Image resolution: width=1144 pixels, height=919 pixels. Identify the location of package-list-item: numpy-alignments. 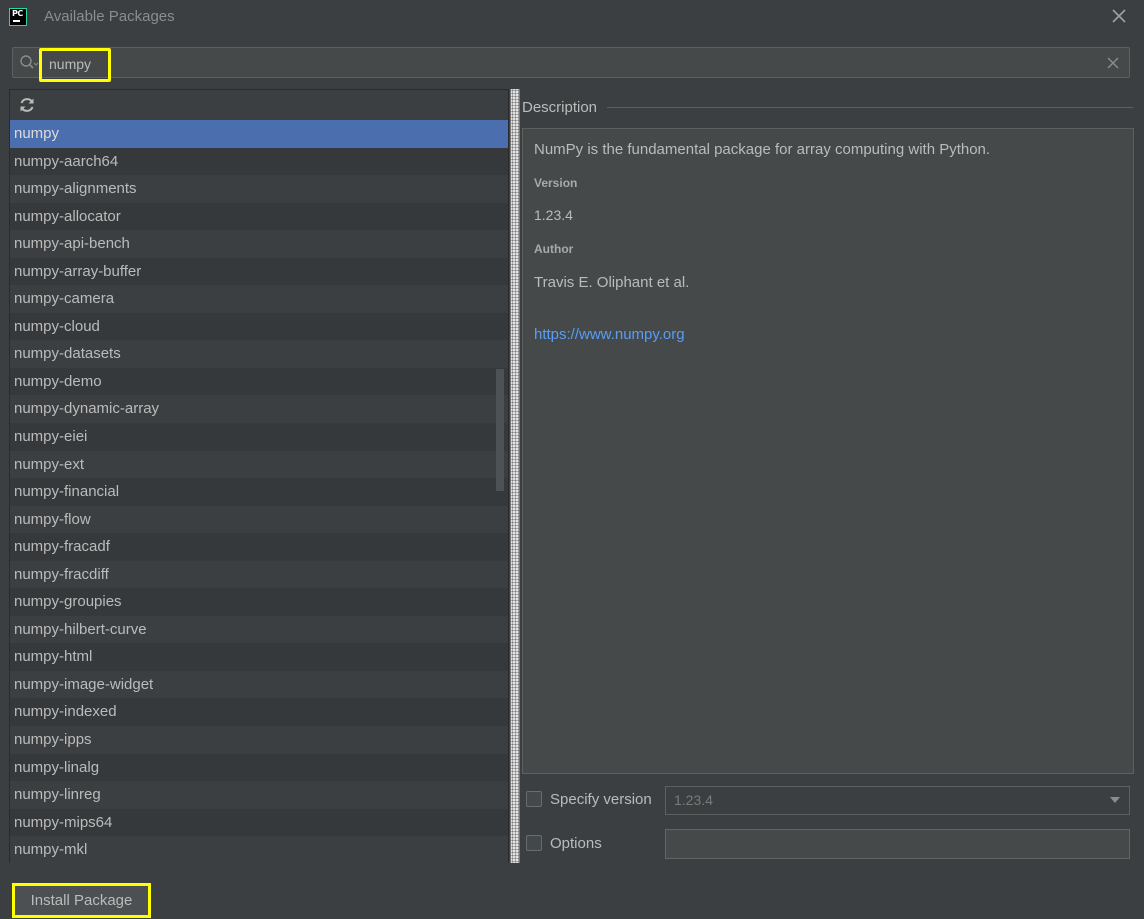
(259, 189).